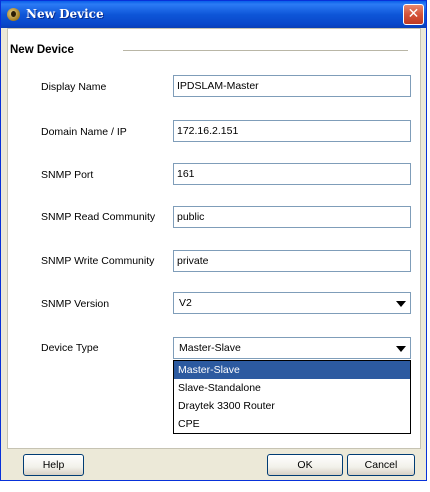  What do you see at coordinates (292, 261) in the screenshot?
I see `write-community-input: private` at bounding box center [292, 261].